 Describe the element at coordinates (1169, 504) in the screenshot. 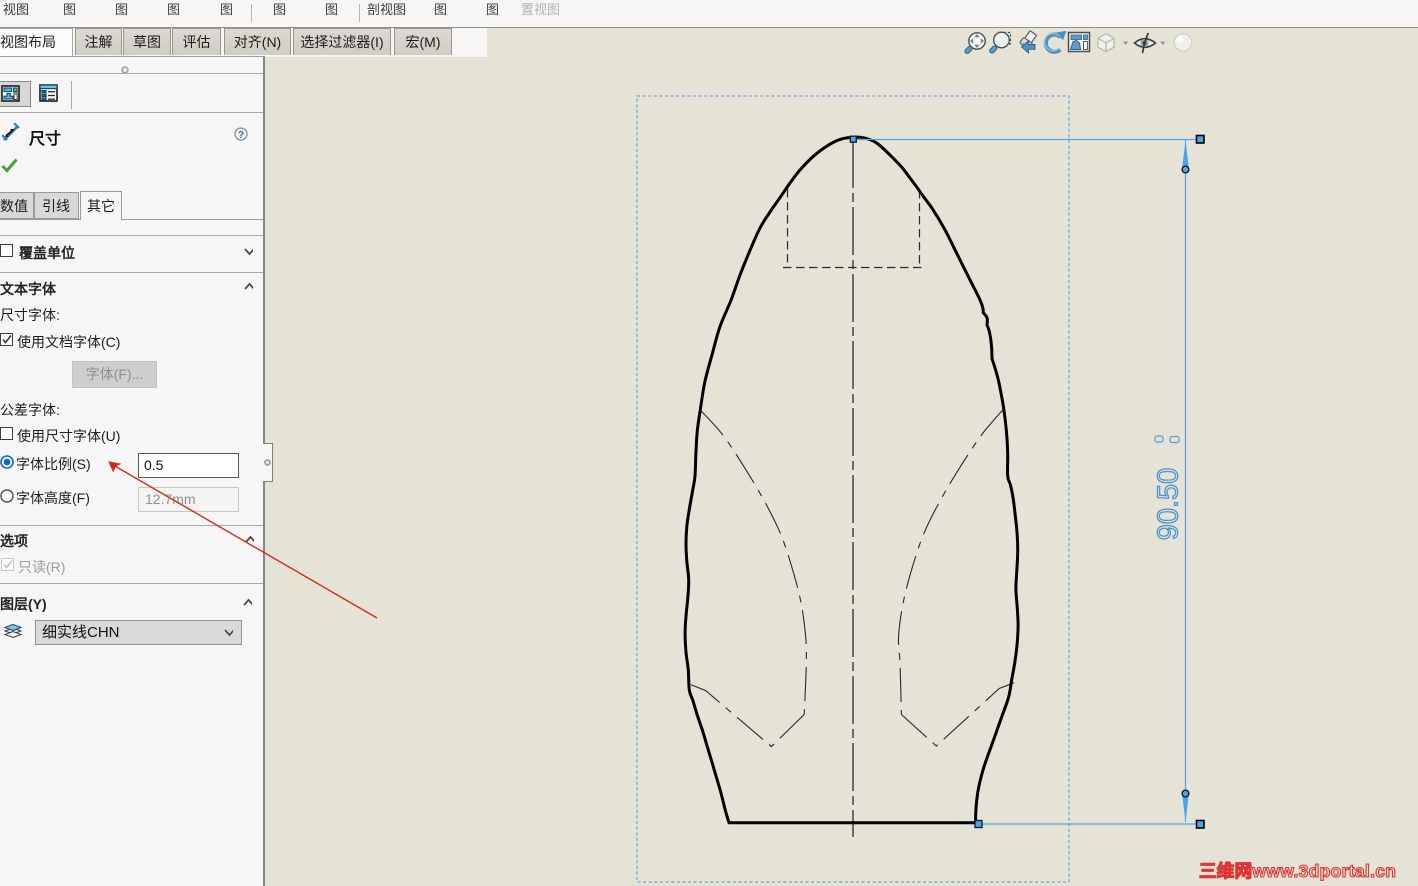

I see `svg-text: 90.50` at that location.